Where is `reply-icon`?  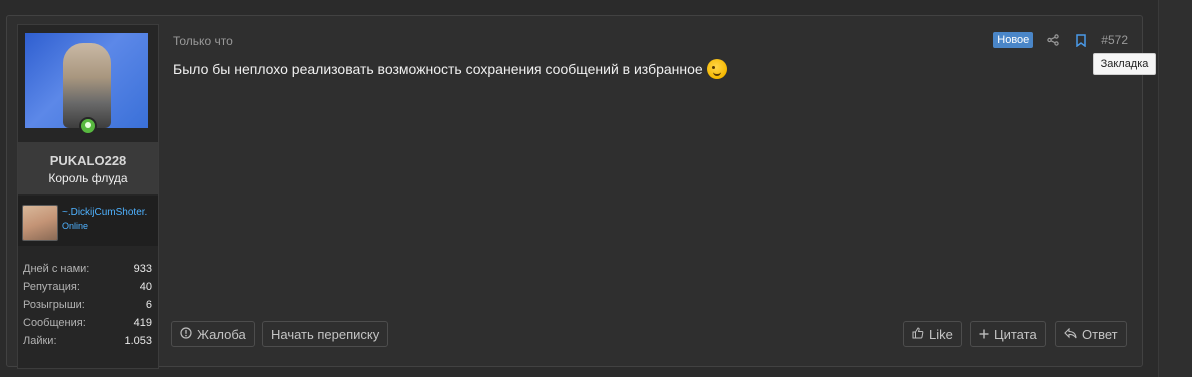 reply-icon is located at coordinates (1070, 334).